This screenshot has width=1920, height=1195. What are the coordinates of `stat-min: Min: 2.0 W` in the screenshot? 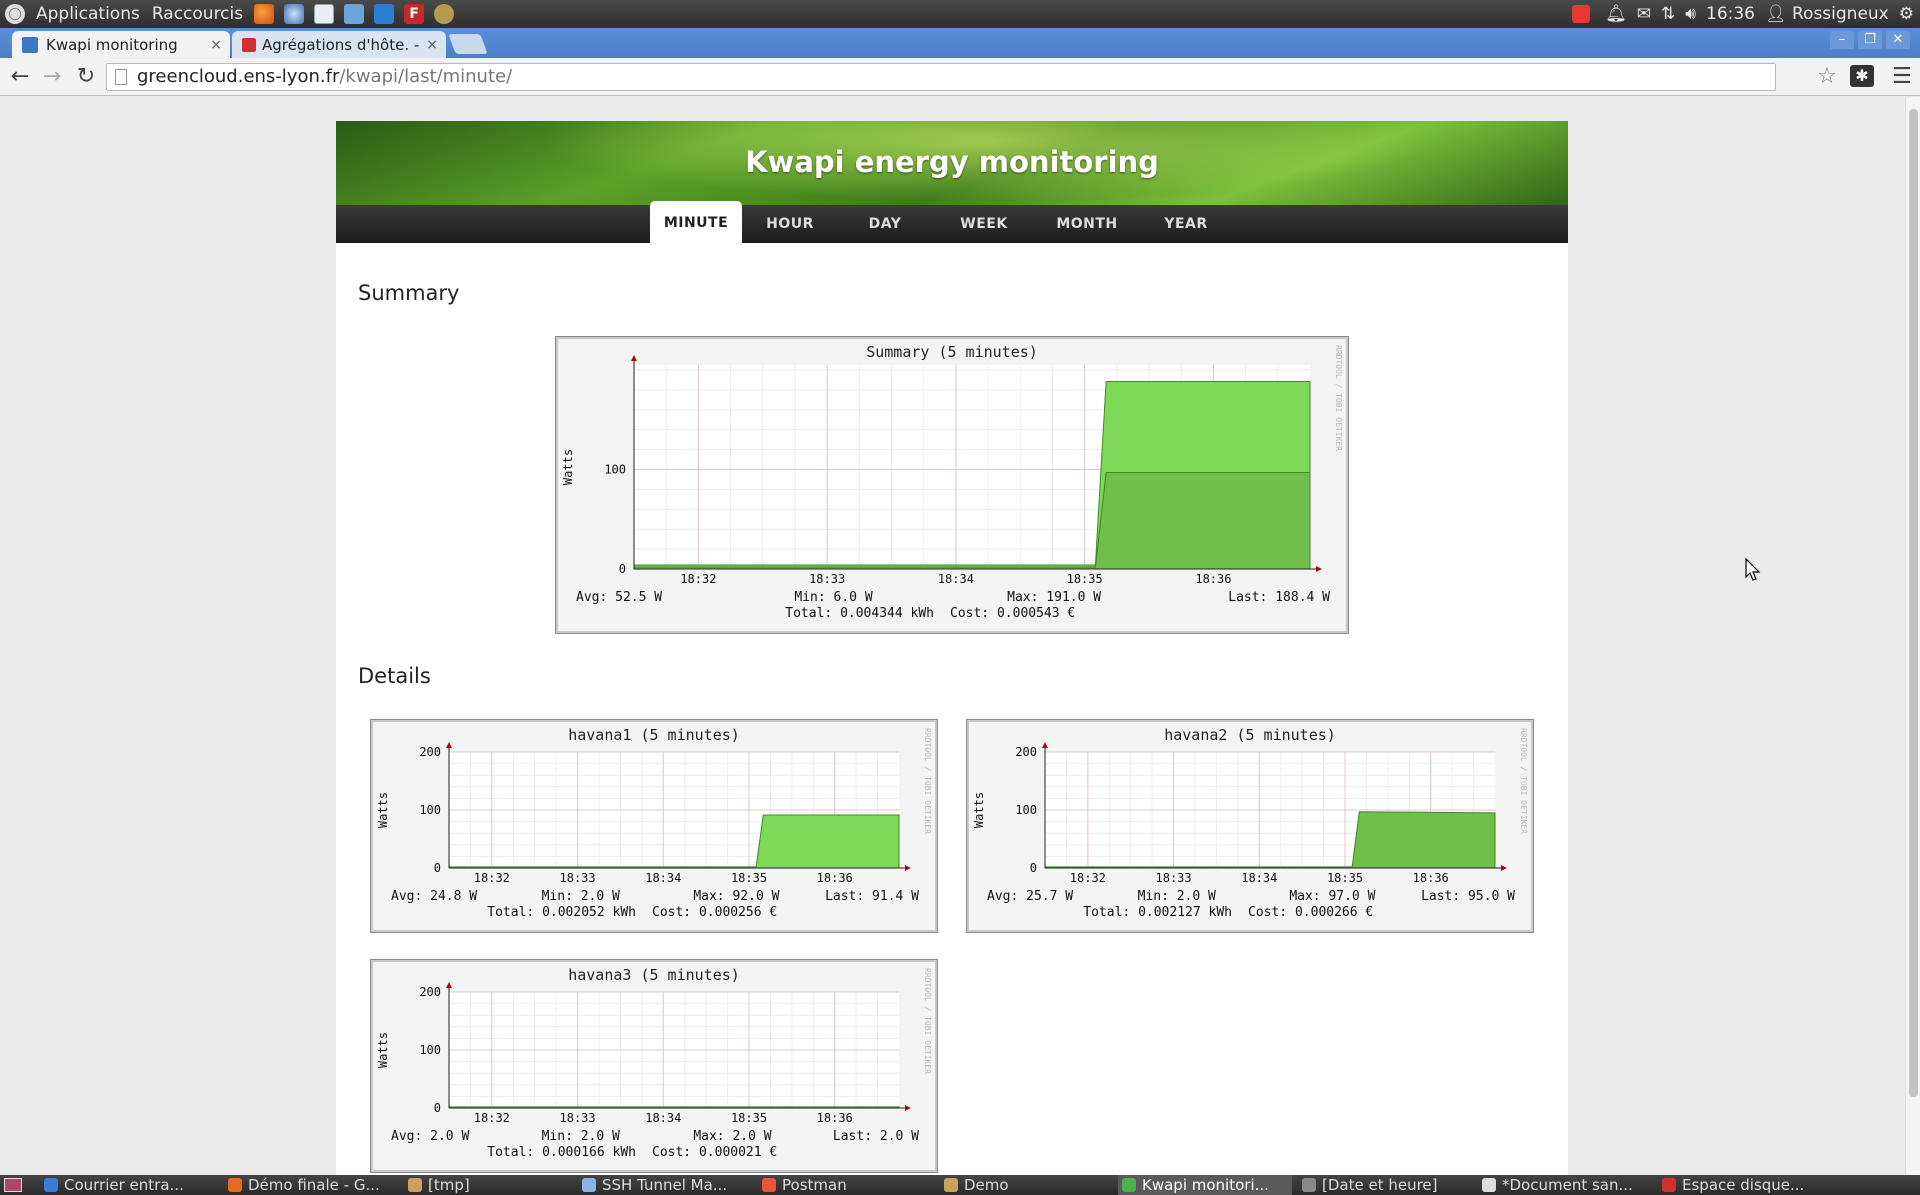 It's located at (581, 1136).